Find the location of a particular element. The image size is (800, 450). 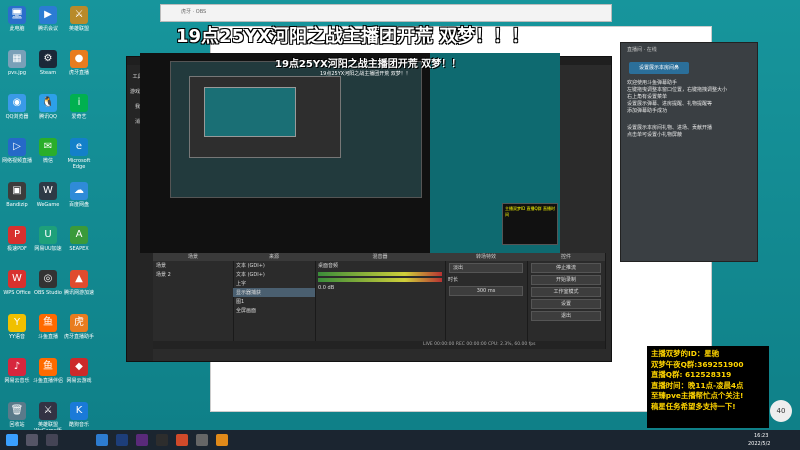

transition-select: 淡出 is located at coordinates (486, 268).